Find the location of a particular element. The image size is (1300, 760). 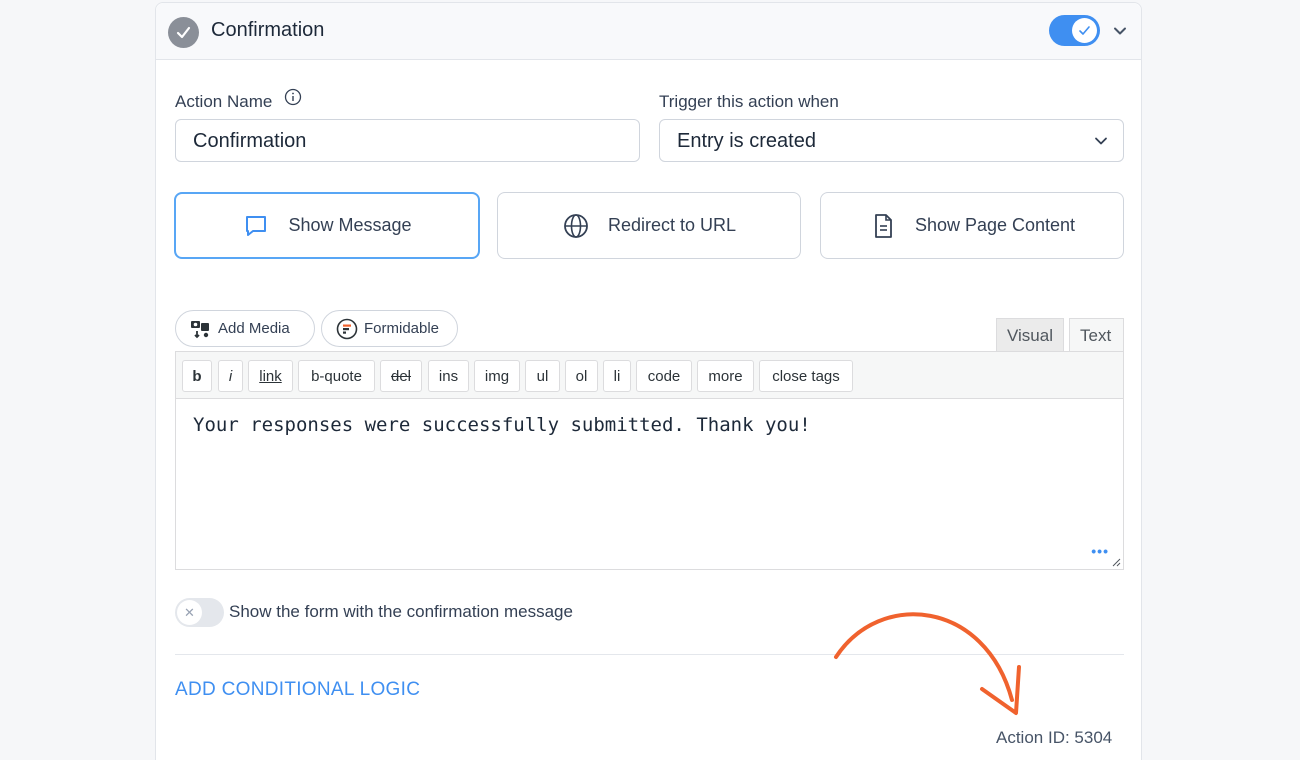

tab-text: Text is located at coordinates (1096, 335).